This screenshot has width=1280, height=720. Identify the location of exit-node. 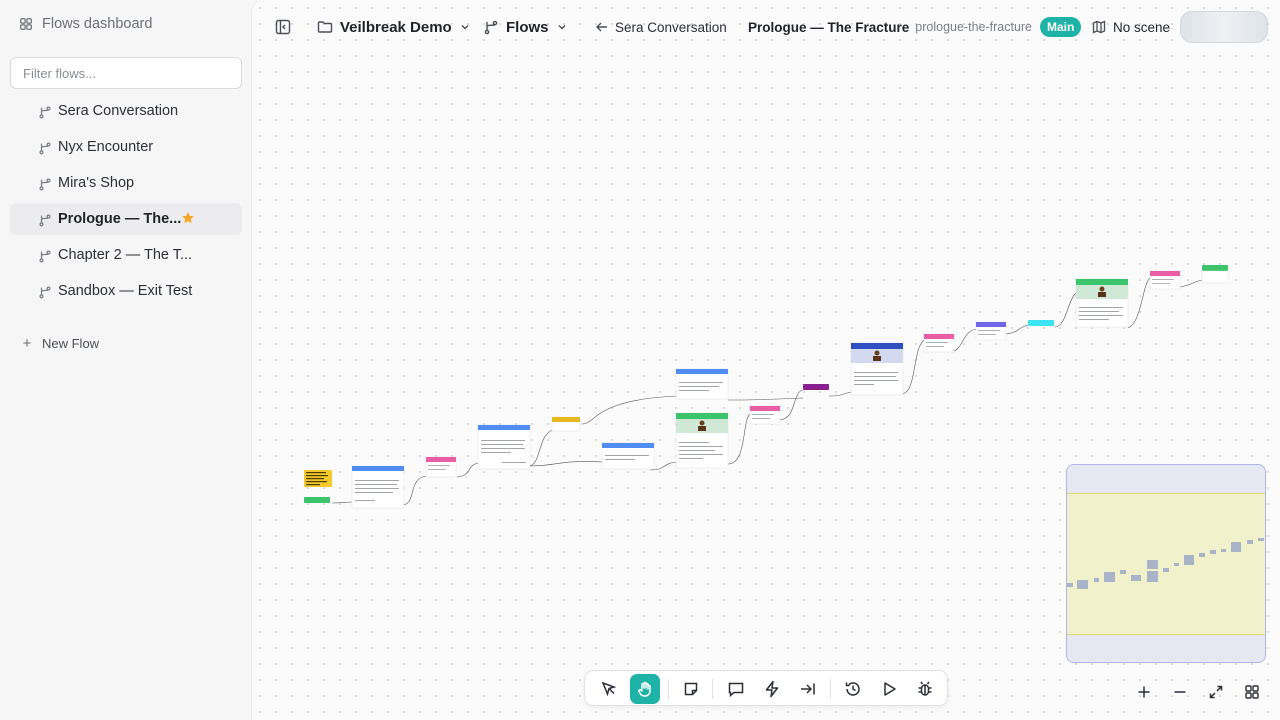
(1215, 274).